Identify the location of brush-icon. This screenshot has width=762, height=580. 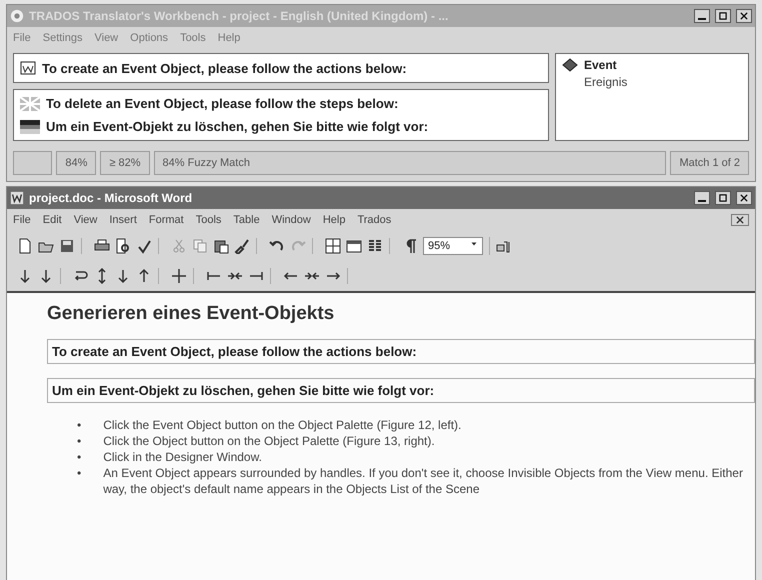
(242, 246).